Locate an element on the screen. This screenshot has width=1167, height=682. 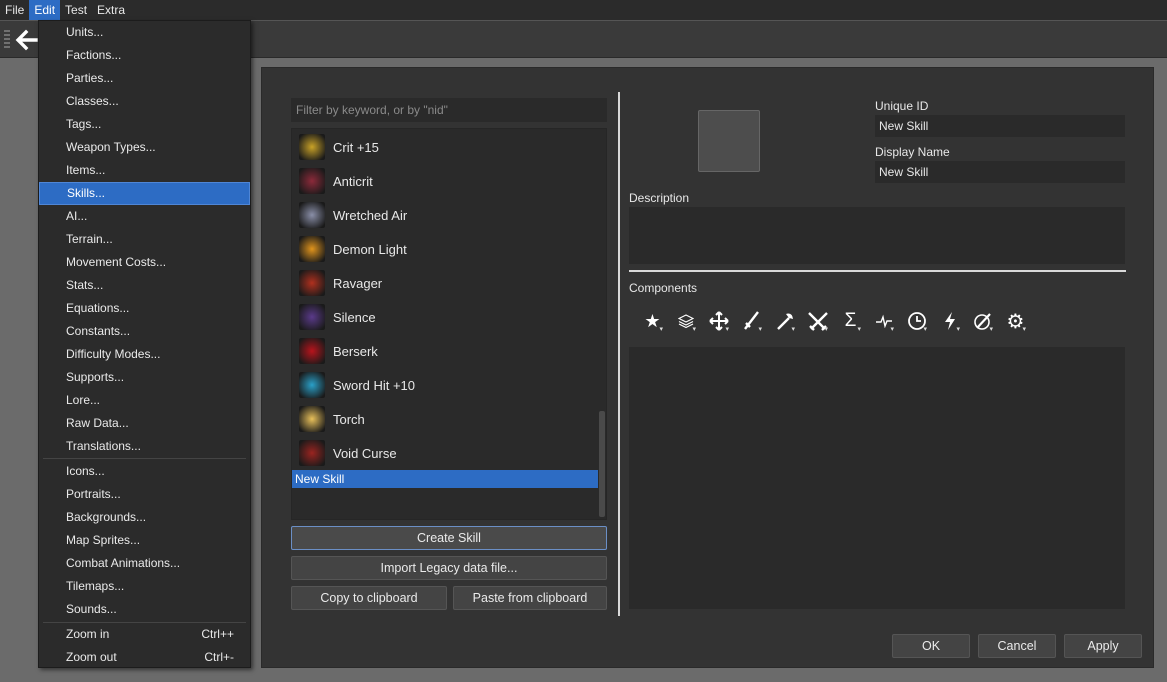
ravager-icon is located at coordinates (312, 283).